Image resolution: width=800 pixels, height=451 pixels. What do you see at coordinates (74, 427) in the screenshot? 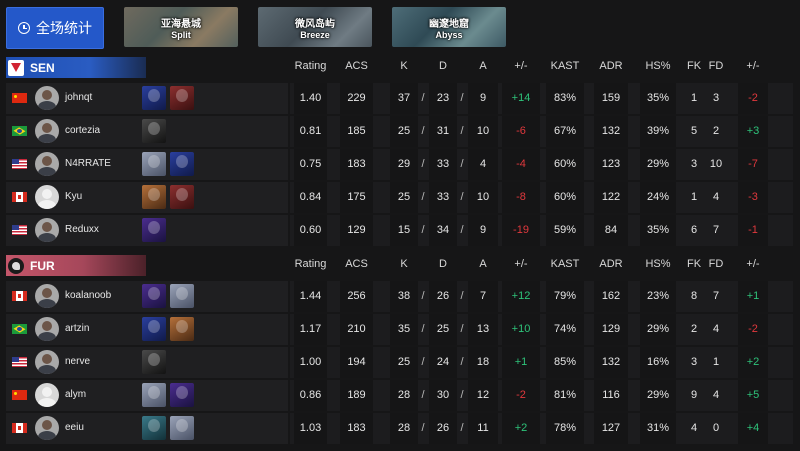
I see `player-name: eeiu` at bounding box center [74, 427].